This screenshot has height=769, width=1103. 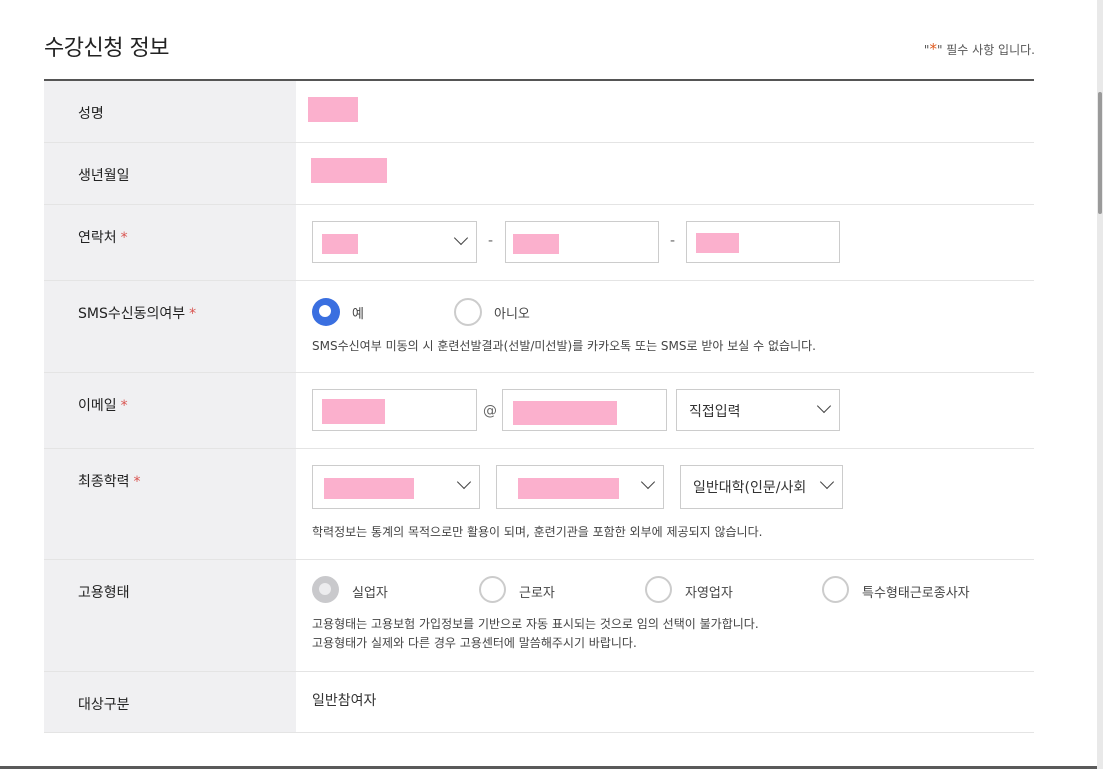 I want to click on education-type-select: 일반대학(인문/사회, so click(x=761, y=487).